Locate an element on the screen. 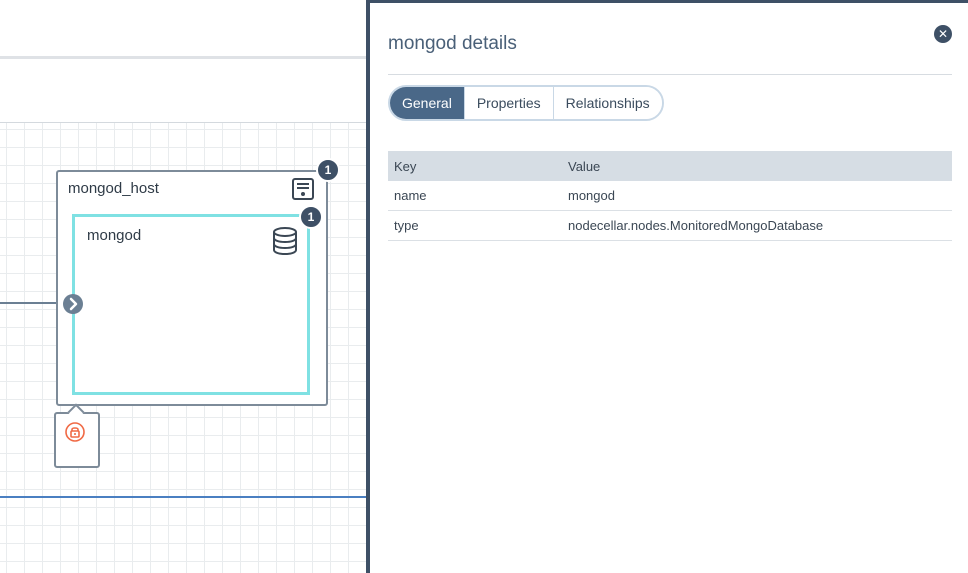  column-header-key: Key is located at coordinates (475, 166).